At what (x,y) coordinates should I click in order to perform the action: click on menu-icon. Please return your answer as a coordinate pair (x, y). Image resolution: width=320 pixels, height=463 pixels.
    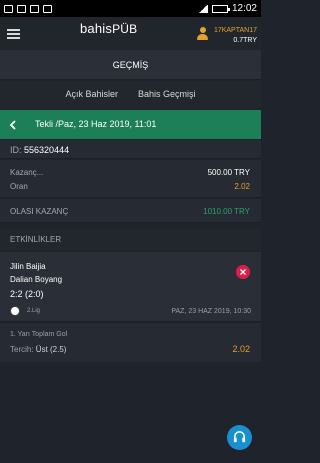
    Looking at the image, I should click on (13, 34).